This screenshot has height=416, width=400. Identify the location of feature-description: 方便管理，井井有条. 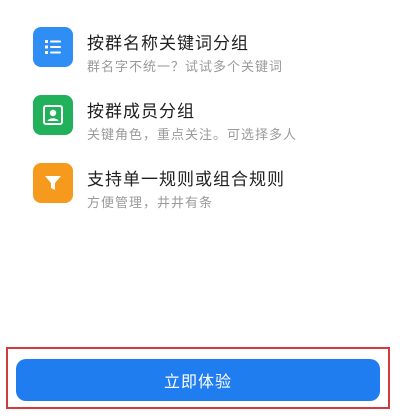
(150, 203).